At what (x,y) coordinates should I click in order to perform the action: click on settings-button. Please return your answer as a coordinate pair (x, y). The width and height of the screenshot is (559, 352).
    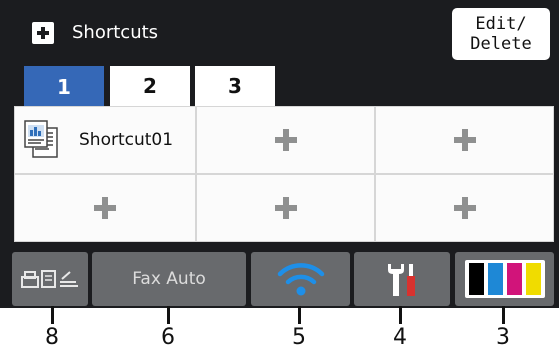
    Looking at the image, I should click on (402, 279).